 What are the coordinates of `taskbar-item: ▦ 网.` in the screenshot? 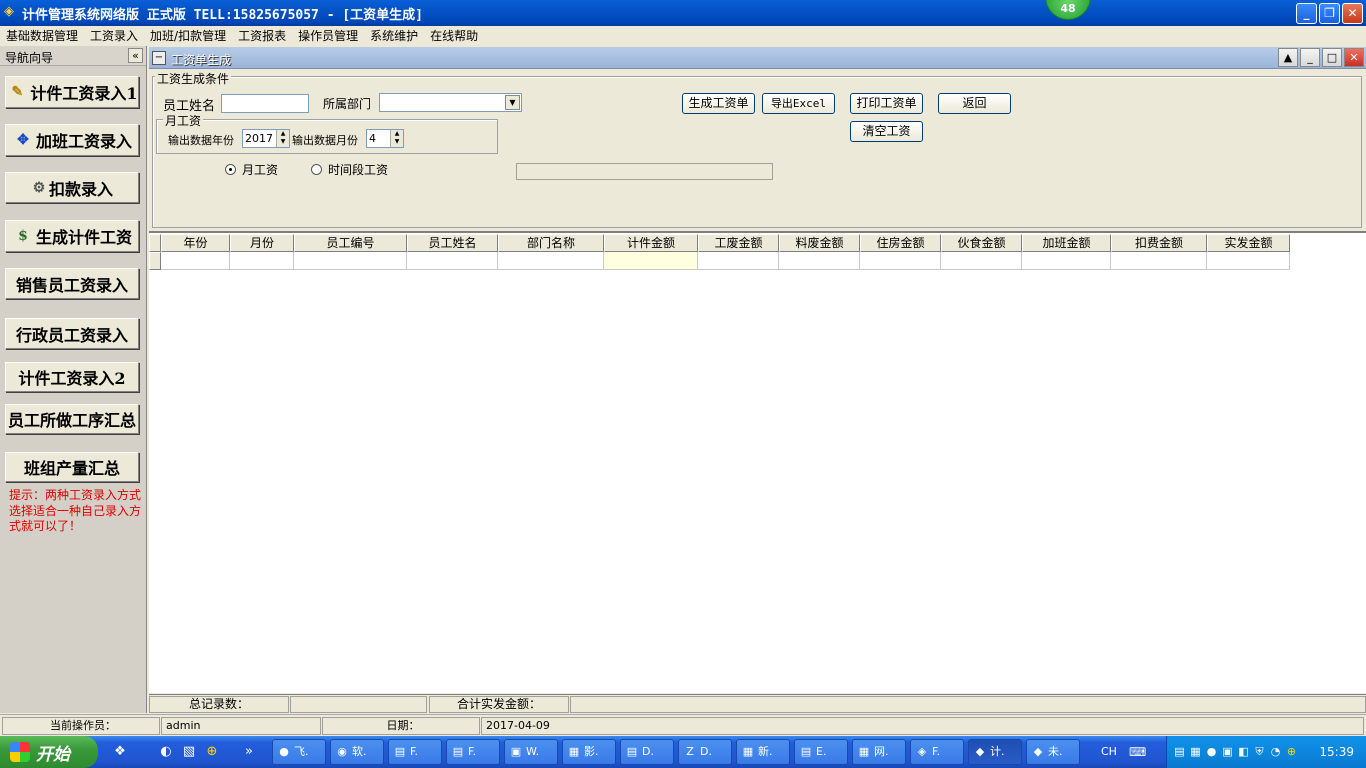 It's located at (879, 752).